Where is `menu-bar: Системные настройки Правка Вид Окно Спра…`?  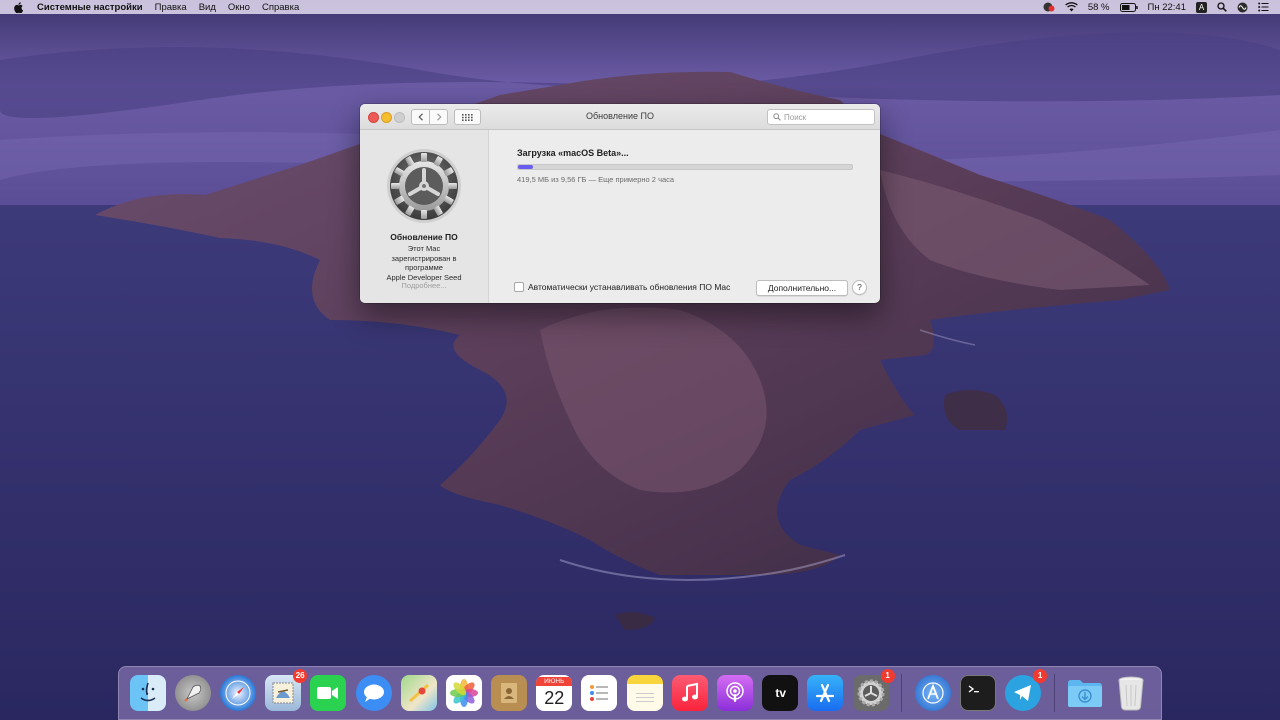
menu-bar: Системные настройки Правка Вид Окно Спра… is located at coordinates (640, 7).